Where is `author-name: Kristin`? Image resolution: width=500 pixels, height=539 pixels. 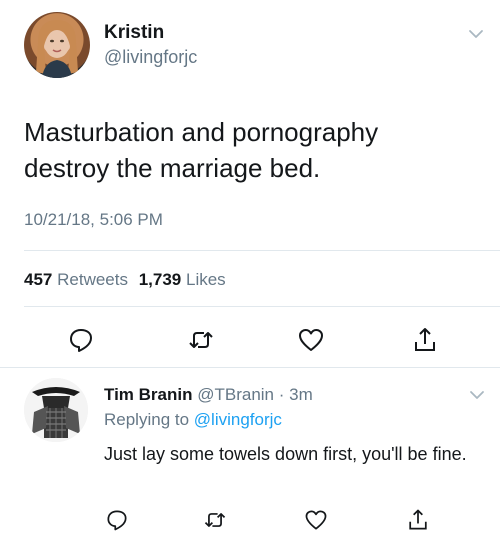 author-name: Kristin is located at coordinates (134, 33).